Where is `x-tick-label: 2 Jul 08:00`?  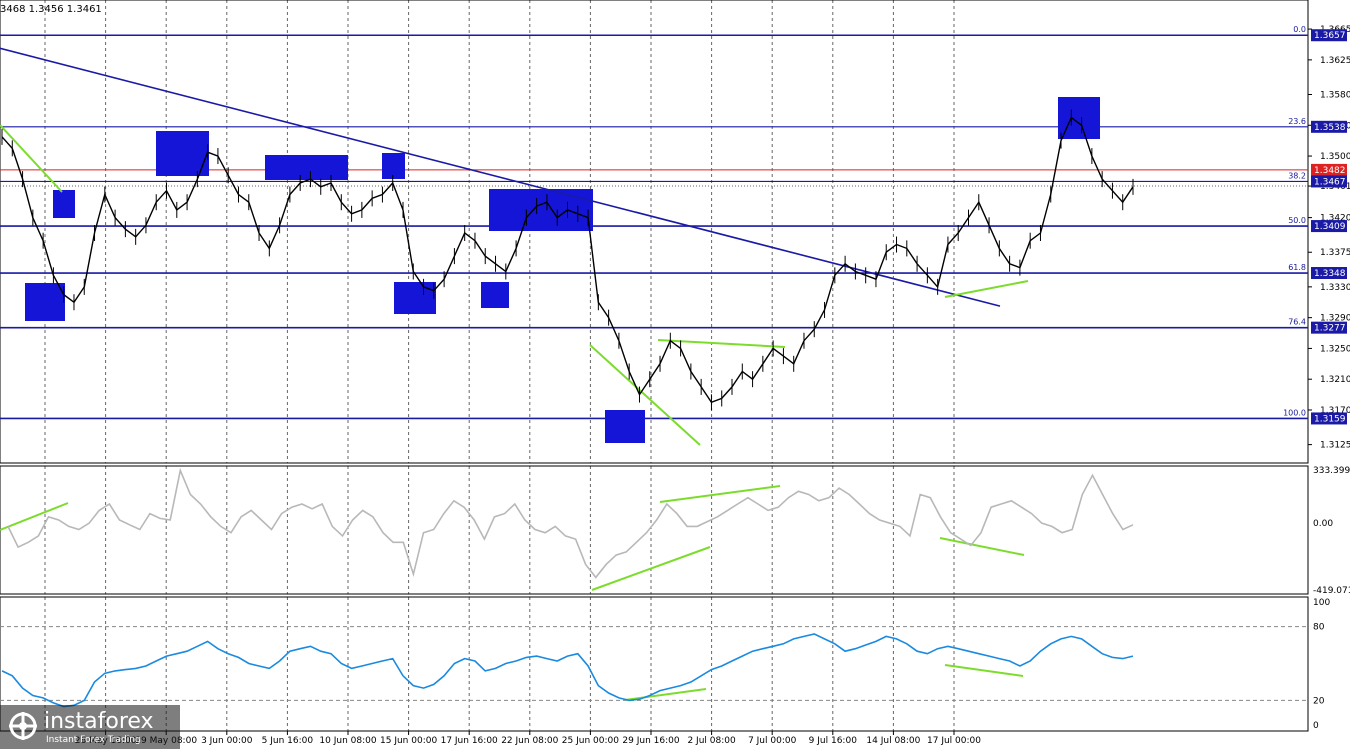 x-tick-label: 2 Jul 08:00 is located at coordinates (711, 741).